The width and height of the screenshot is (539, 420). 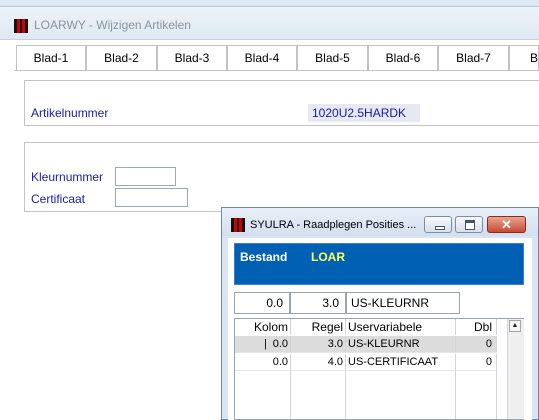 I want to click on tab-blad-3: Blad-3, so click(x=192, y=57).